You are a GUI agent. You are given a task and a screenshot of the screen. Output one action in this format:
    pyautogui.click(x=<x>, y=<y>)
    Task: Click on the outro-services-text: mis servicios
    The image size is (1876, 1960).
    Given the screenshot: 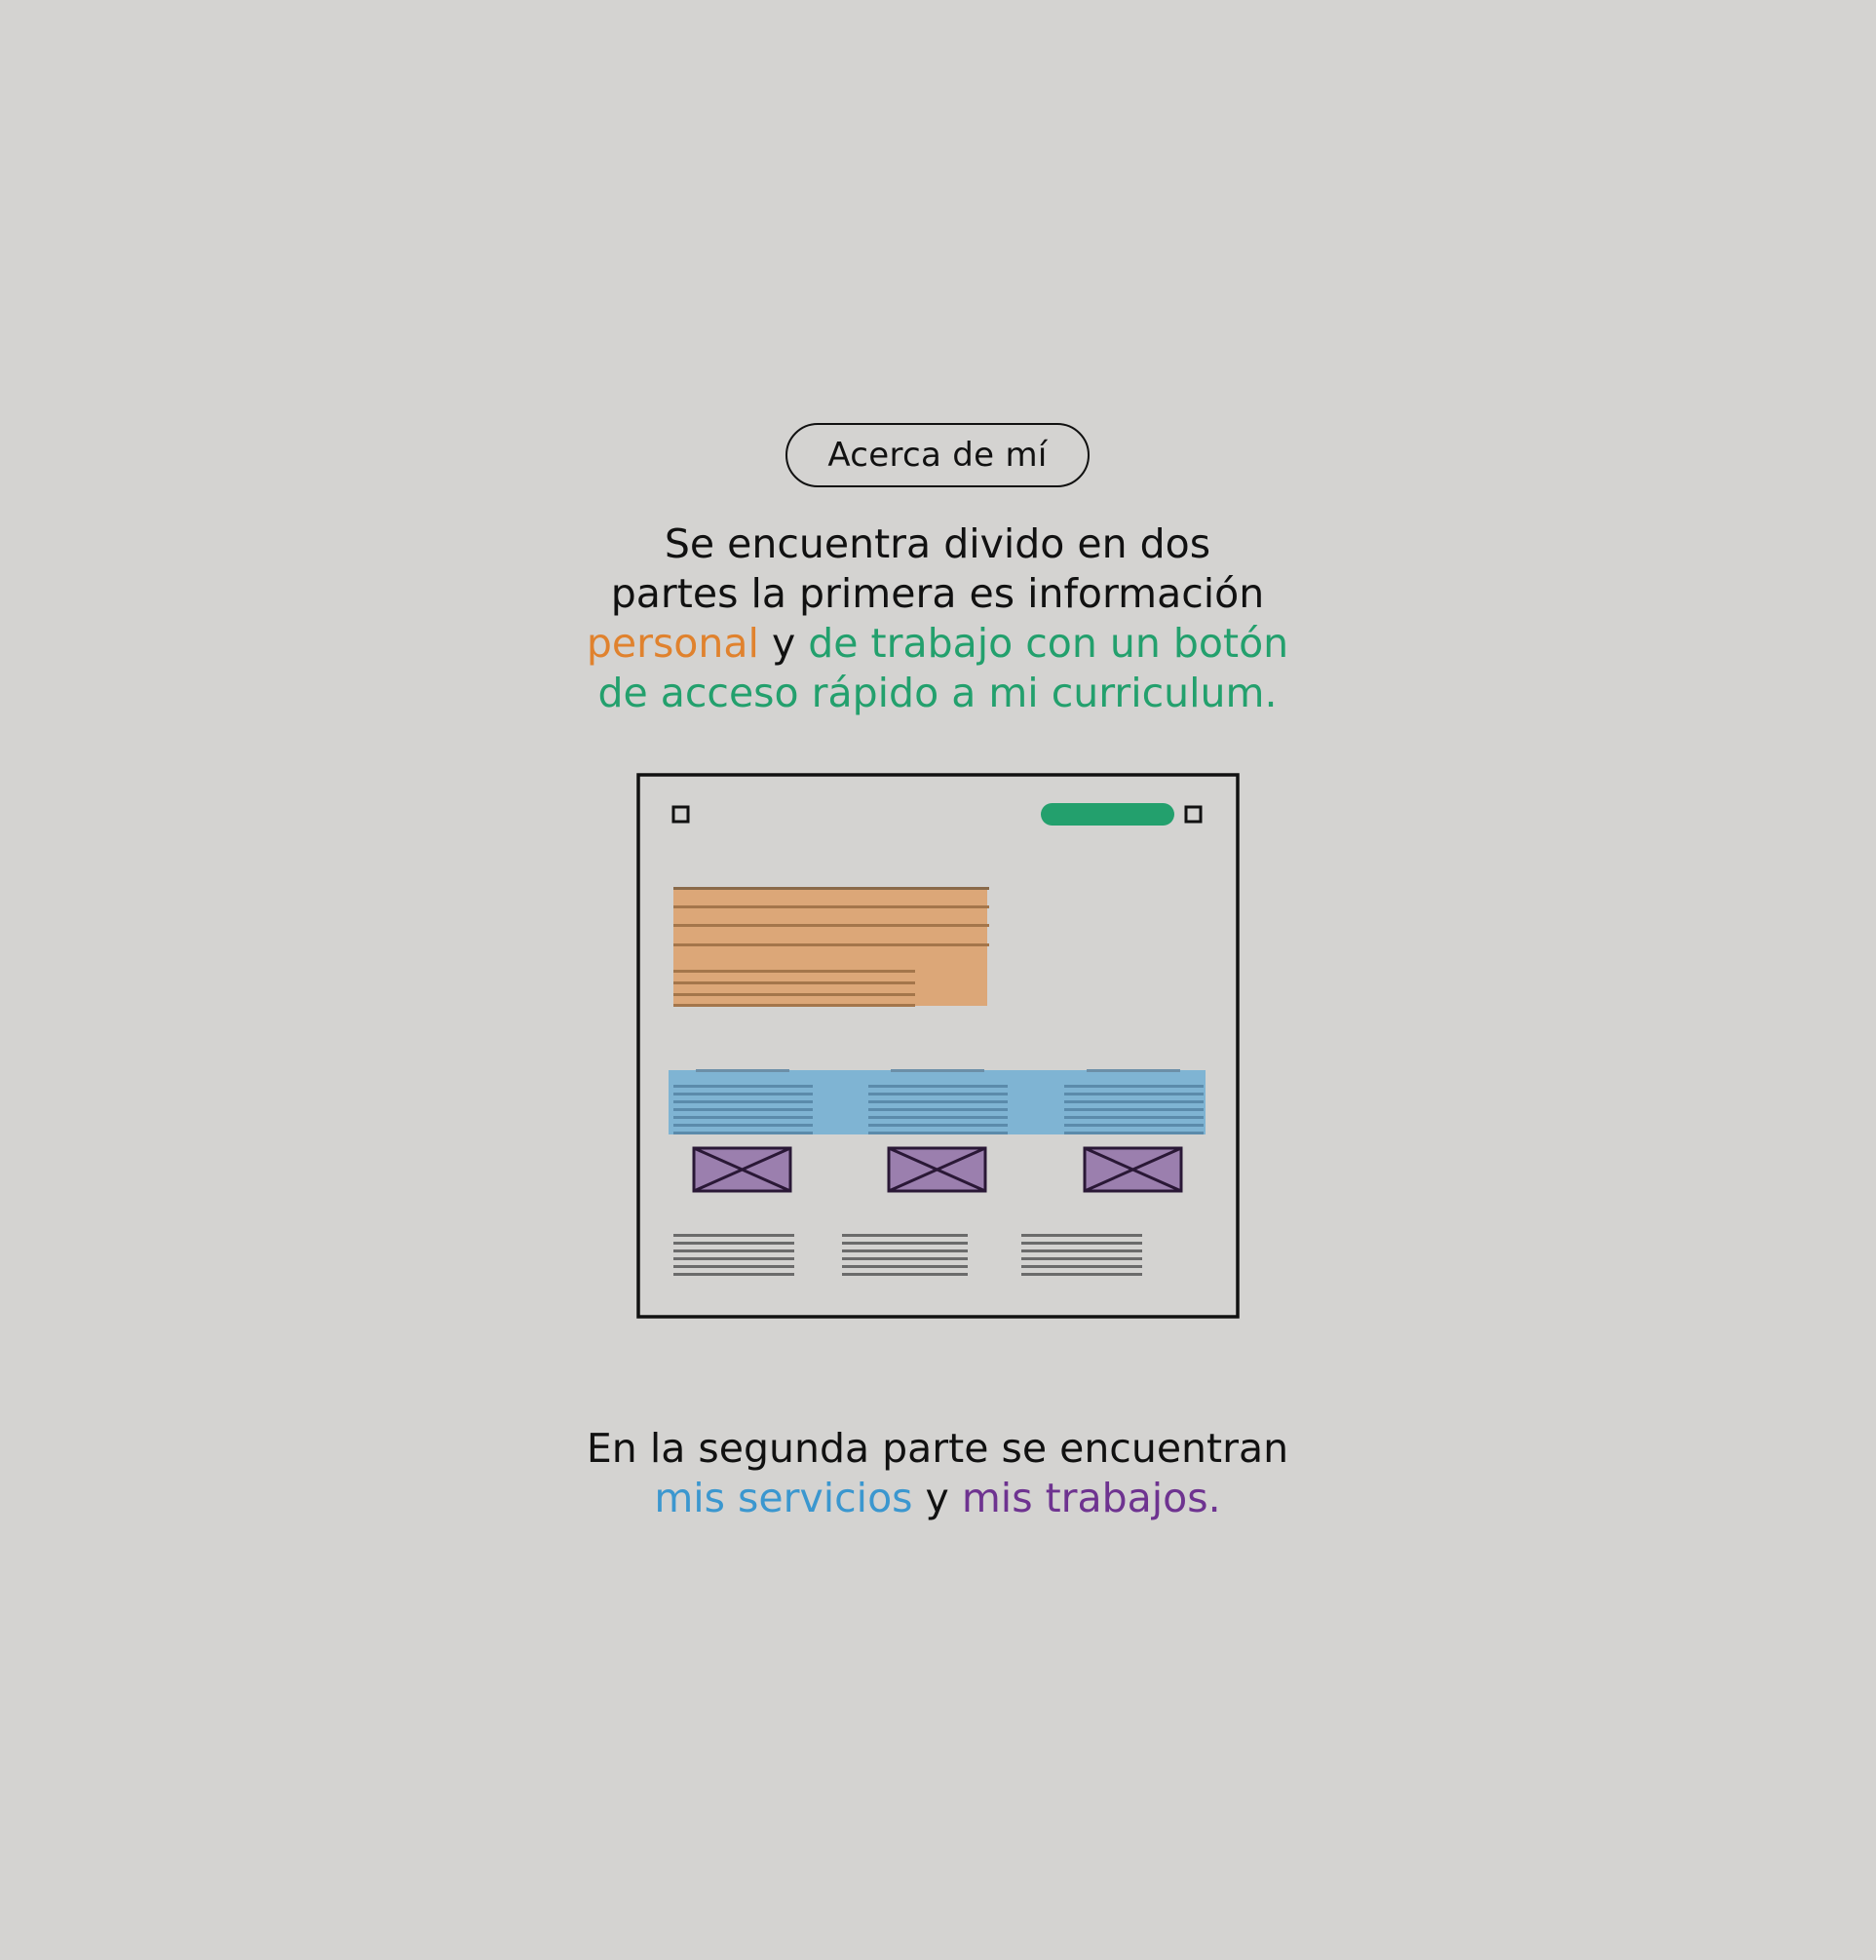 What is the action you would take?
    pyautogui.click(x=783, y=1498)
    